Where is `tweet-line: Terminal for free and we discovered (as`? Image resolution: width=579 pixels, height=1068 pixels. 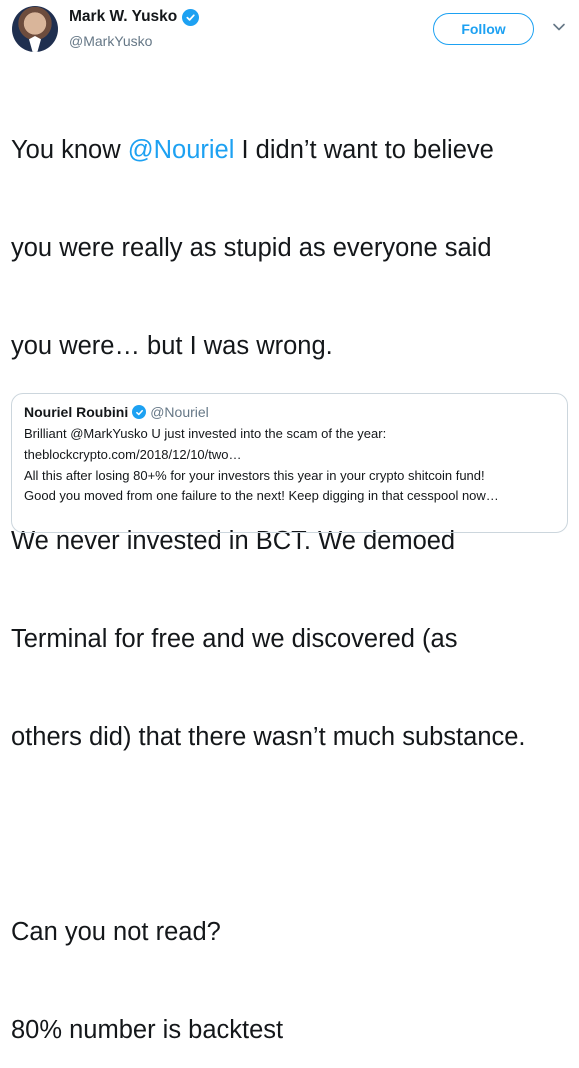 tweet-line: Terminal for free and we discovered (as is located at coordinates (234, 639).